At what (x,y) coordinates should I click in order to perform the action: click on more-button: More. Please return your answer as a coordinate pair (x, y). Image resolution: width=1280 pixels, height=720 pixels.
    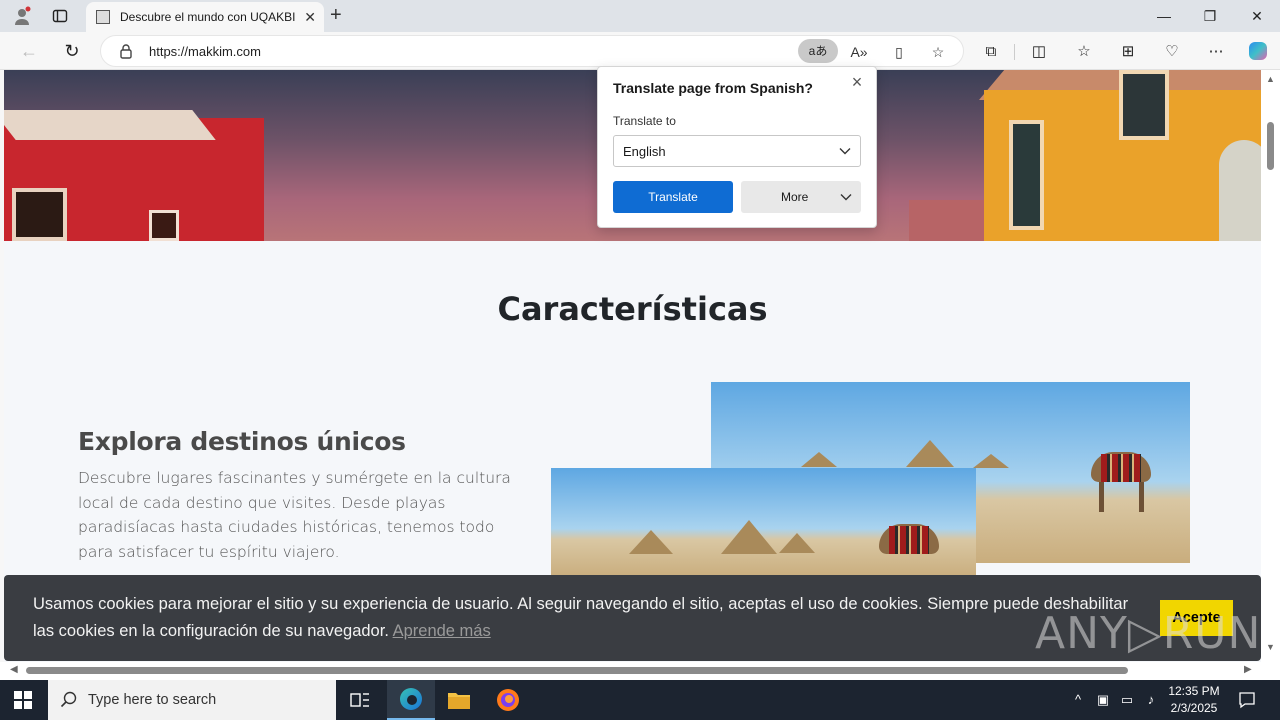
    Looking at the image, I should click on (801, 197).